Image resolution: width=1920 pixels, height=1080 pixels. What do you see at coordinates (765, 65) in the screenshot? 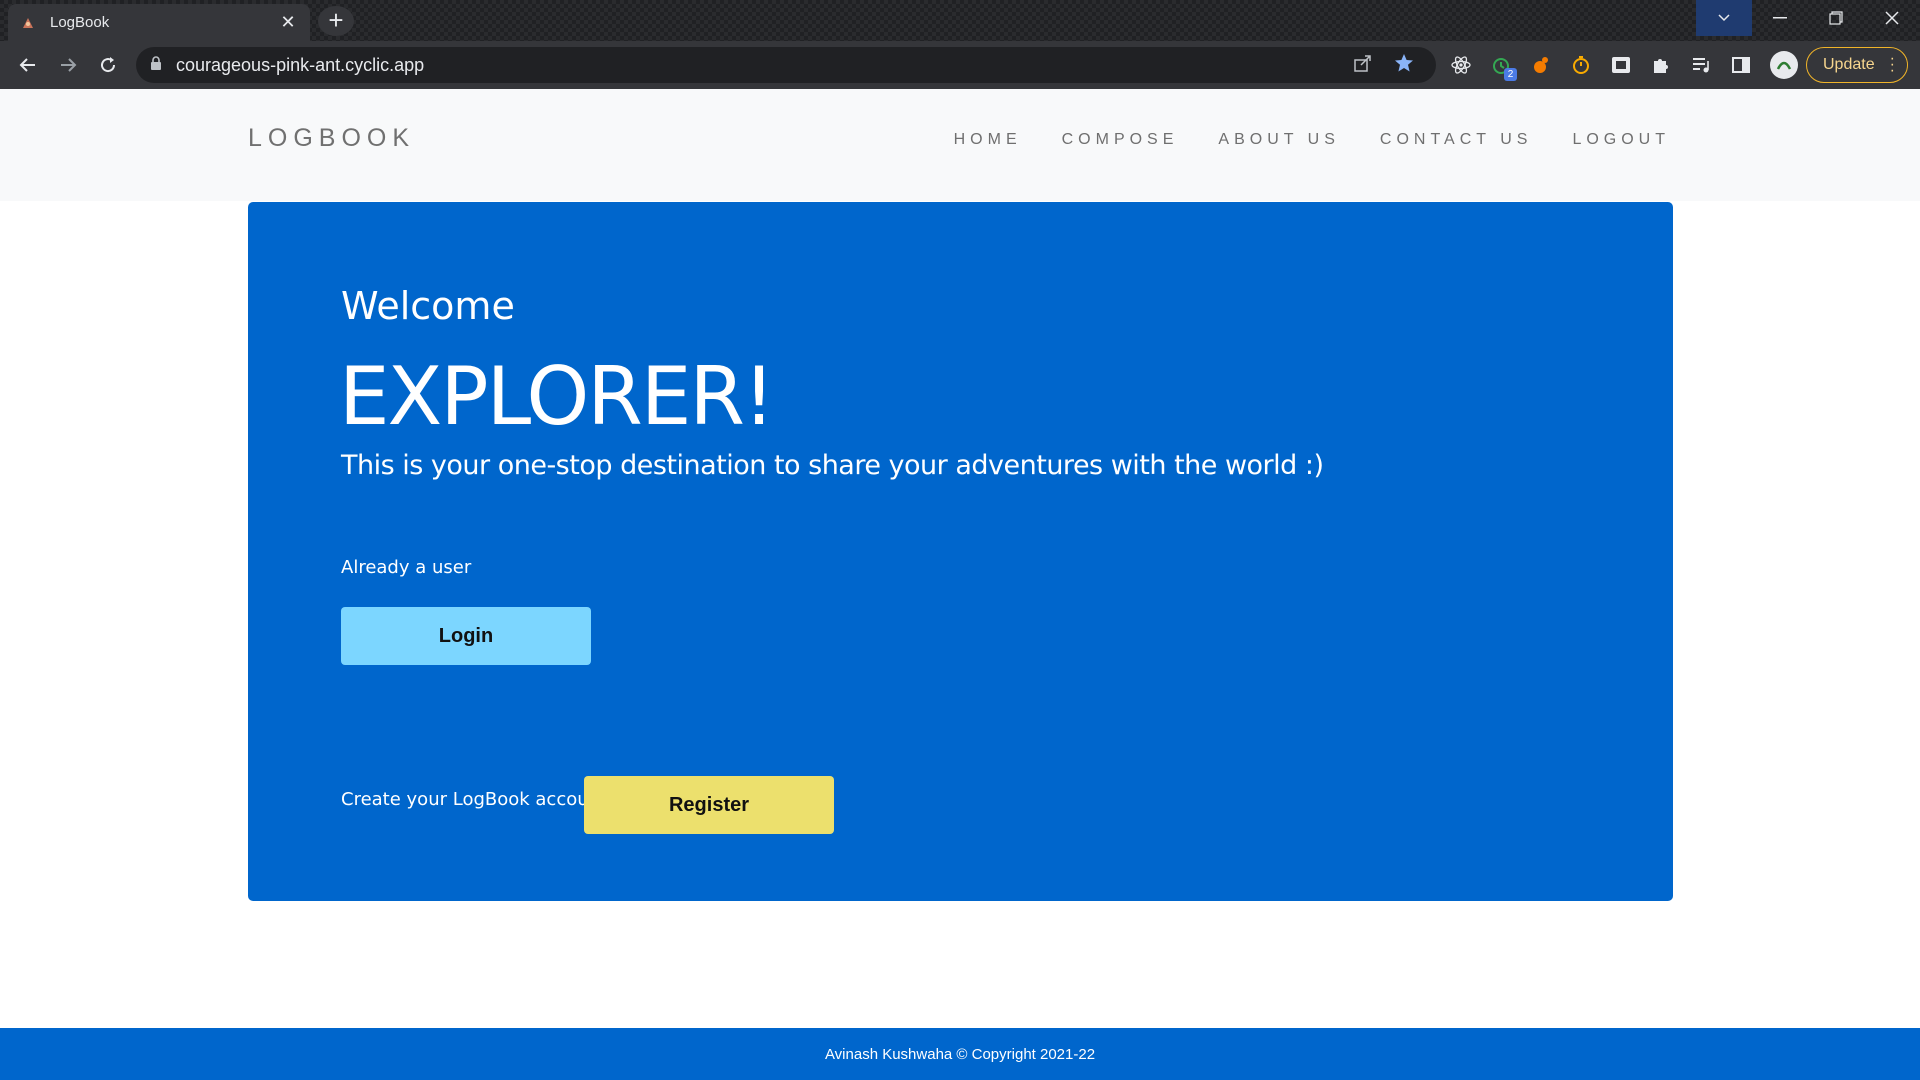
I see `url-text: courageous-pink-ant.cyclic.app` at bounding box center [765, 65].